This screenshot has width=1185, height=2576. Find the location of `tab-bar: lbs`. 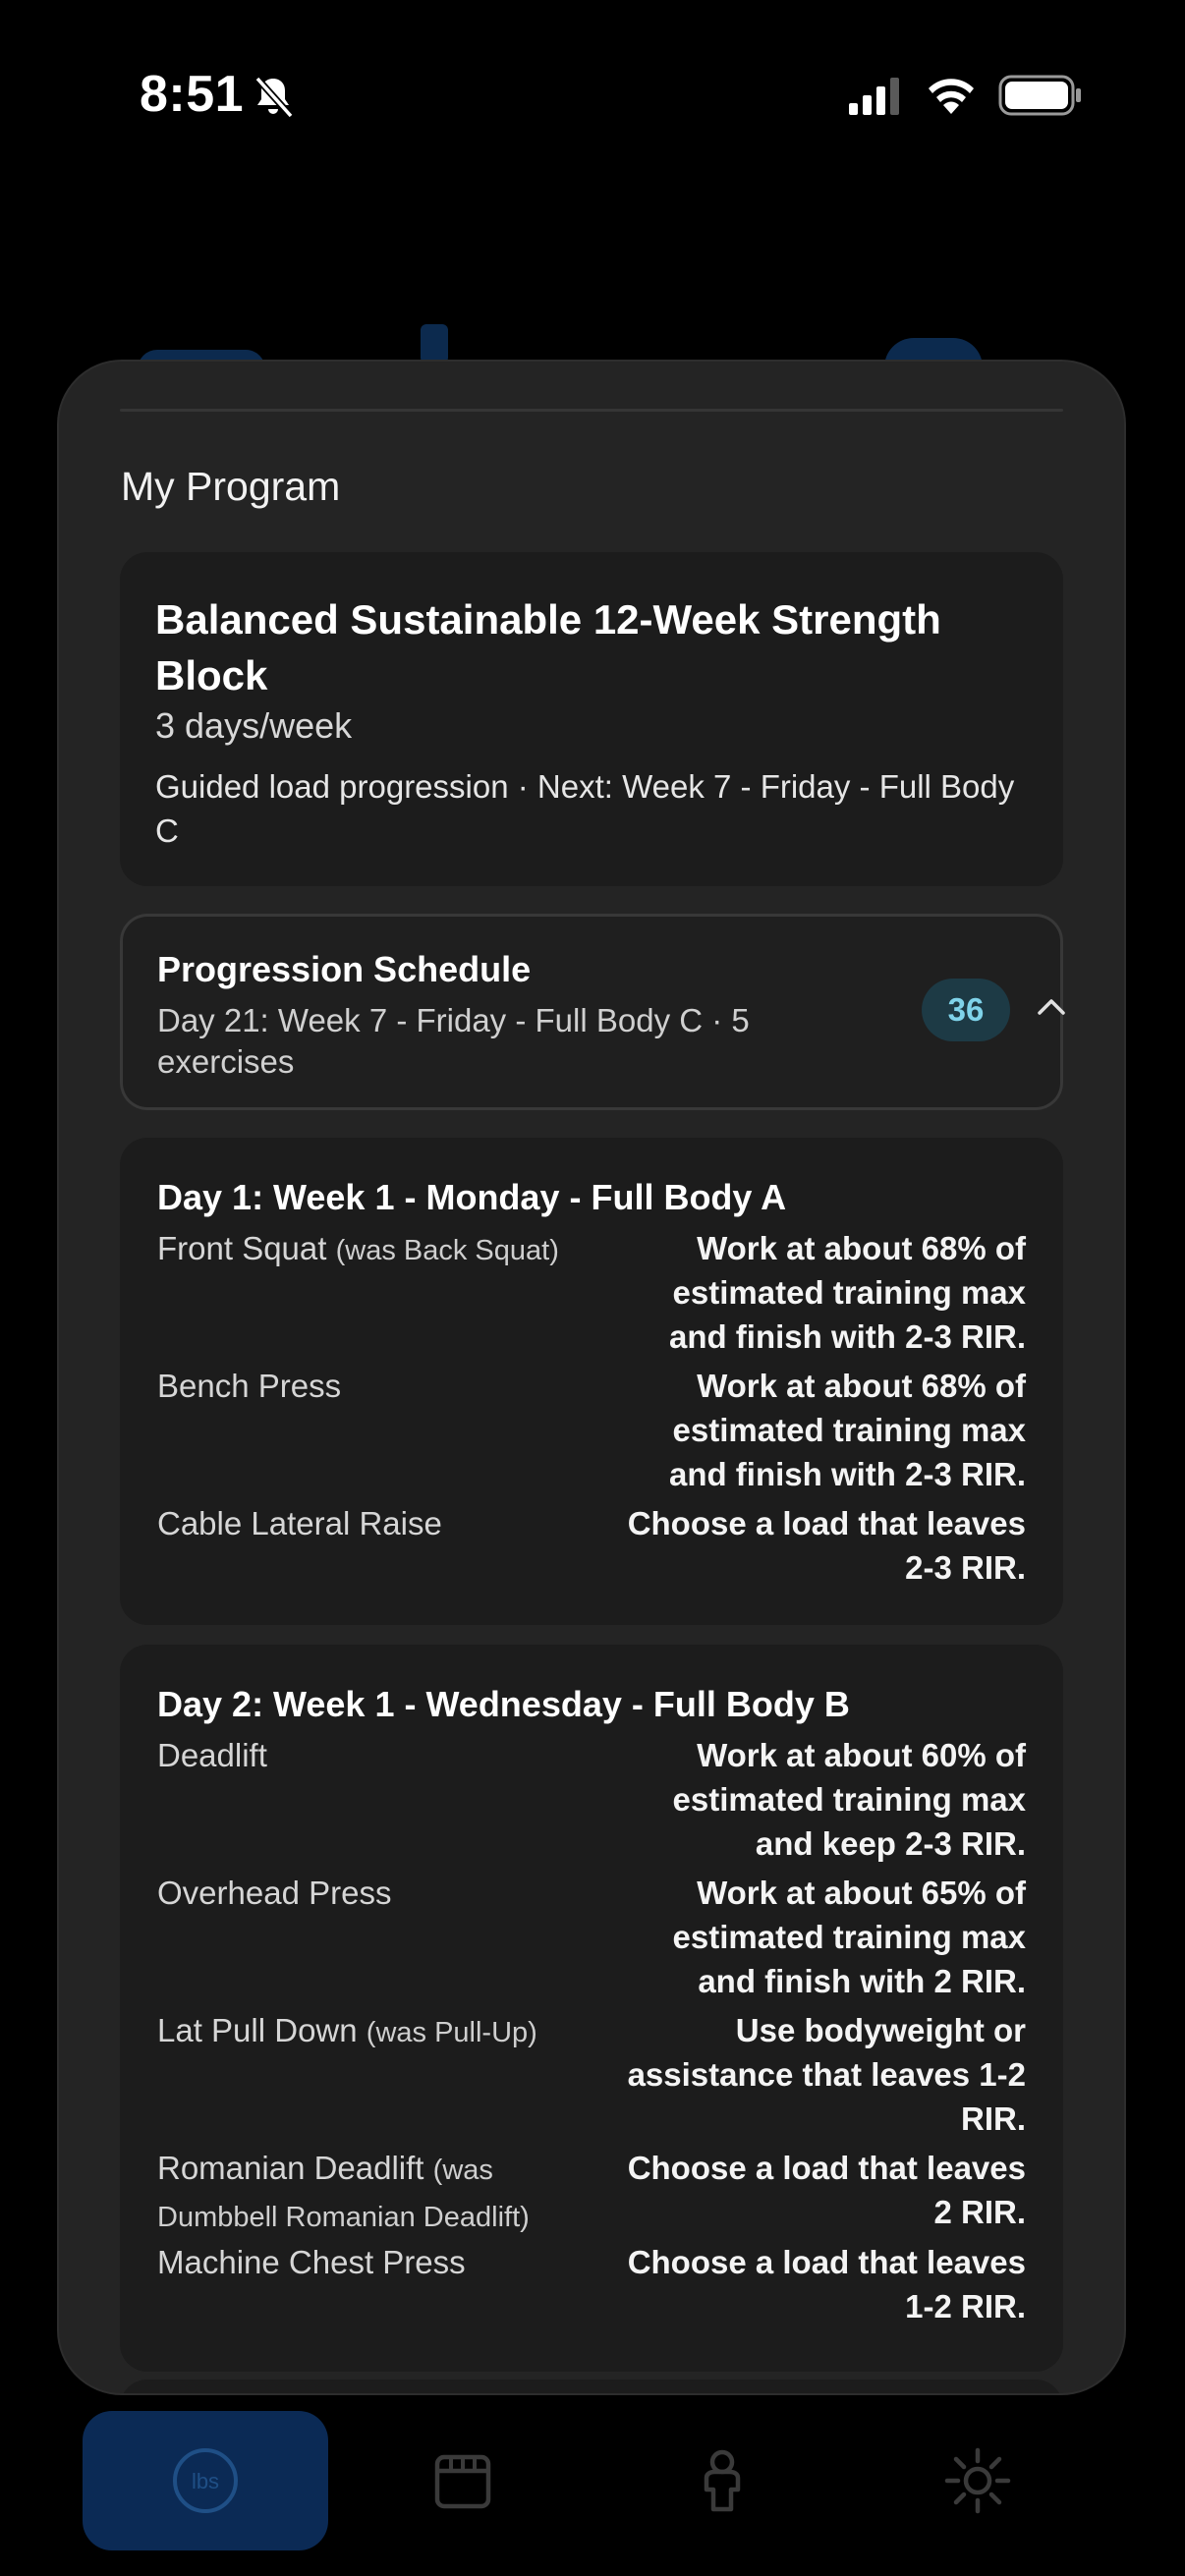

tab-bar: lbs is located at coordinates (592, 2486).